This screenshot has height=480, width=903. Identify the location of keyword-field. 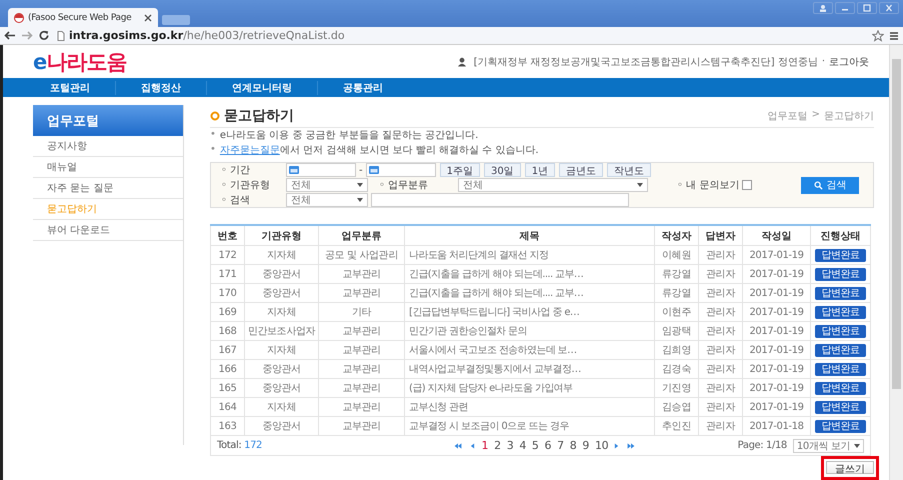
(500, 200).